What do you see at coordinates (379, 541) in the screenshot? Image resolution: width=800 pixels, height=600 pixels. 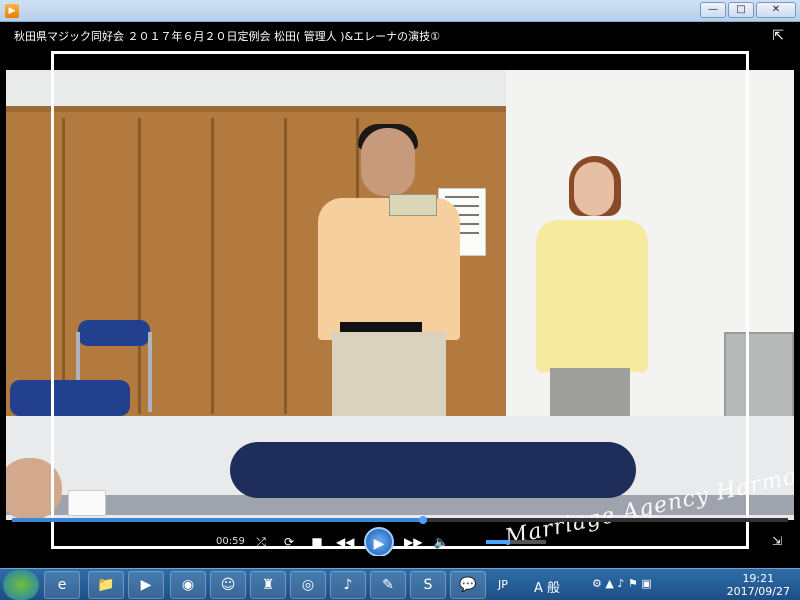 I see `play-button: ▶` at bounding box center [379, 541].